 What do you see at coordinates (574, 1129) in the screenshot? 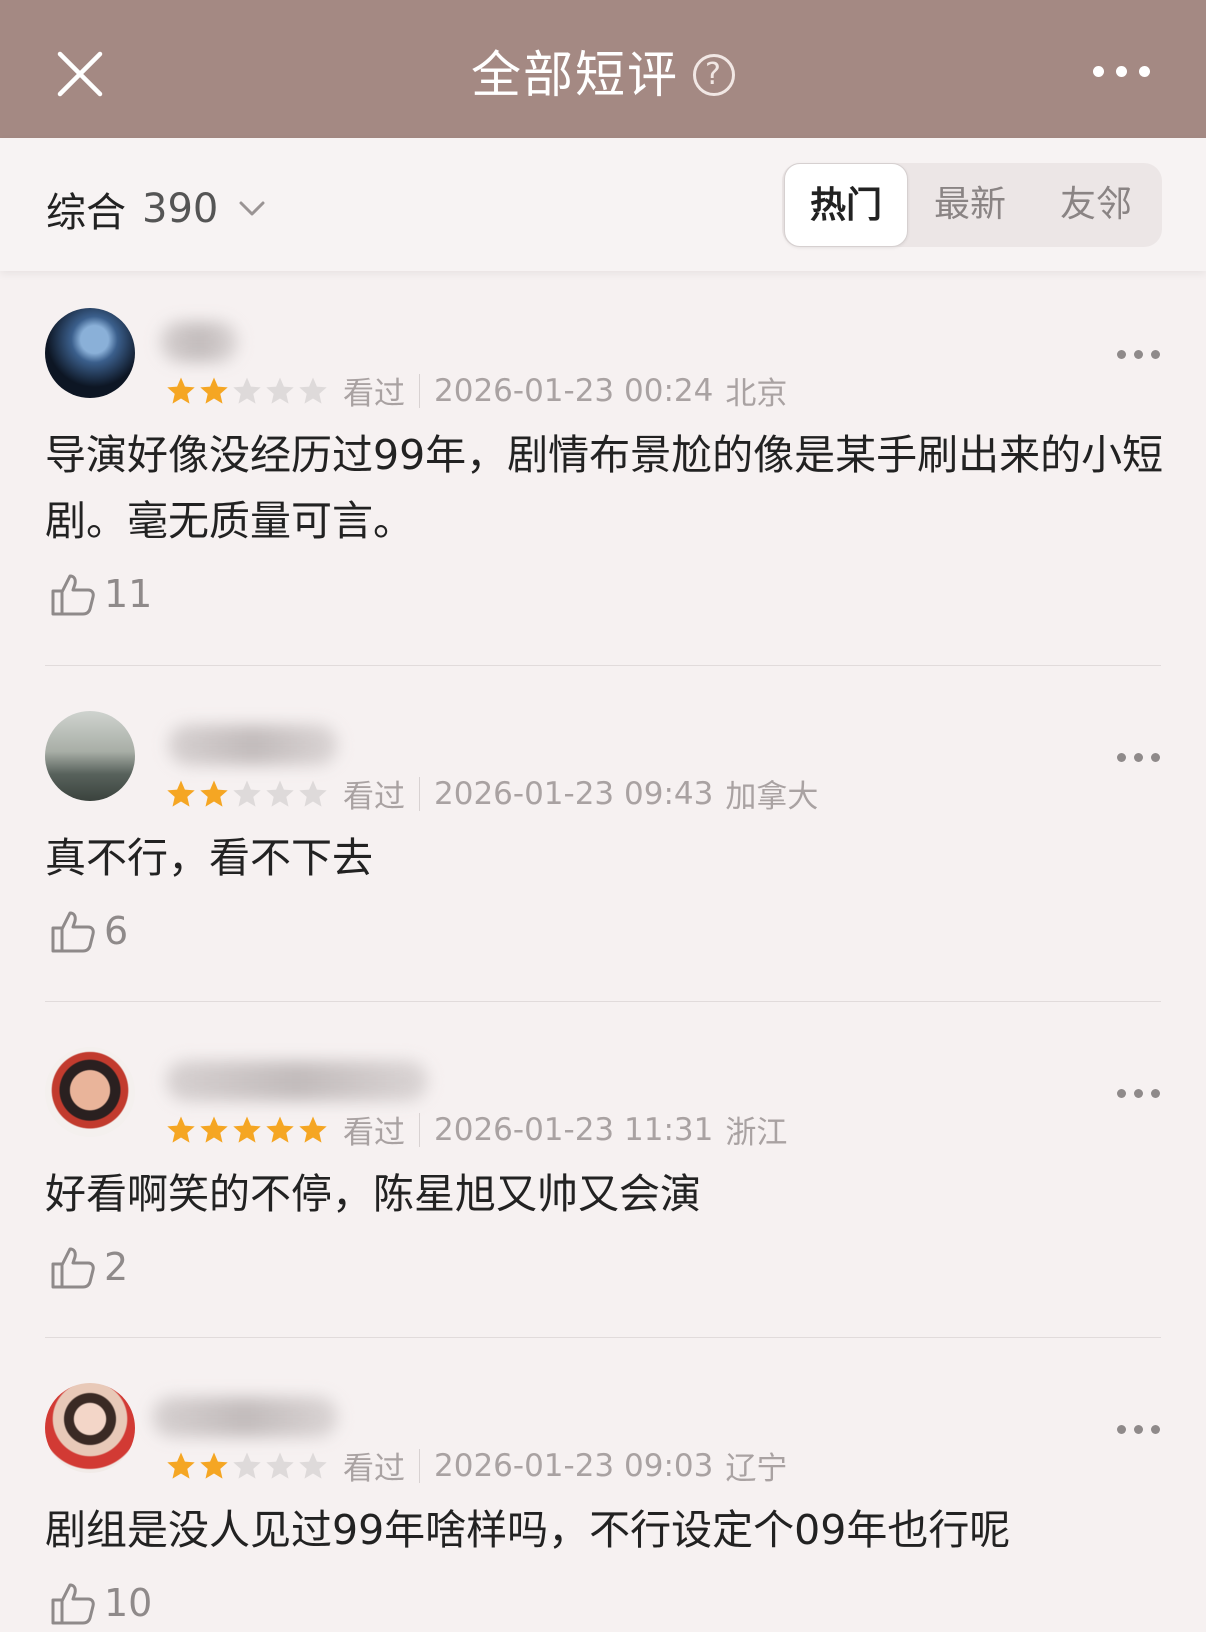
I see `comment-datetime: 2026-01-23 11:31` at bounding box center [574, 1129].